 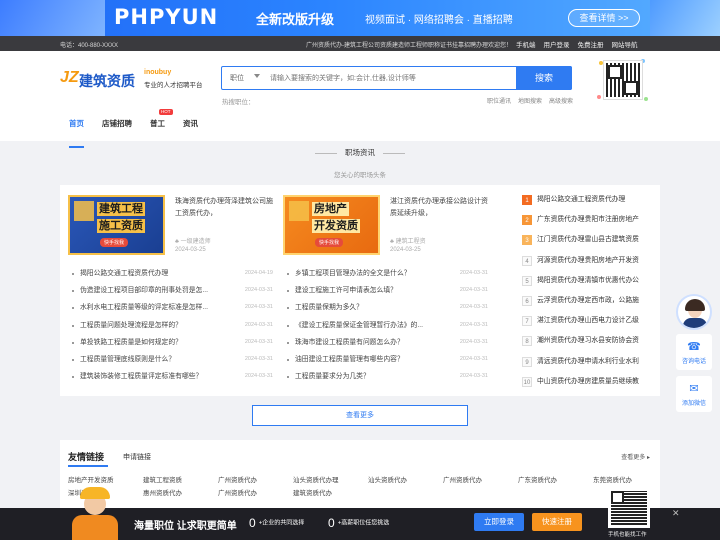 What do you see at coordinates (150, 342) in the screenshot?
I see `news-title: 单投铁路工程质量是如何规定的？` at bounding box center [150, 342].